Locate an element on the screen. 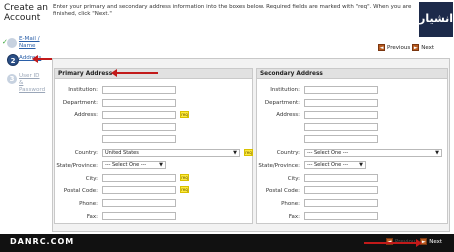  watermark-logo: دانشیار is located at coordinates (436, 19).